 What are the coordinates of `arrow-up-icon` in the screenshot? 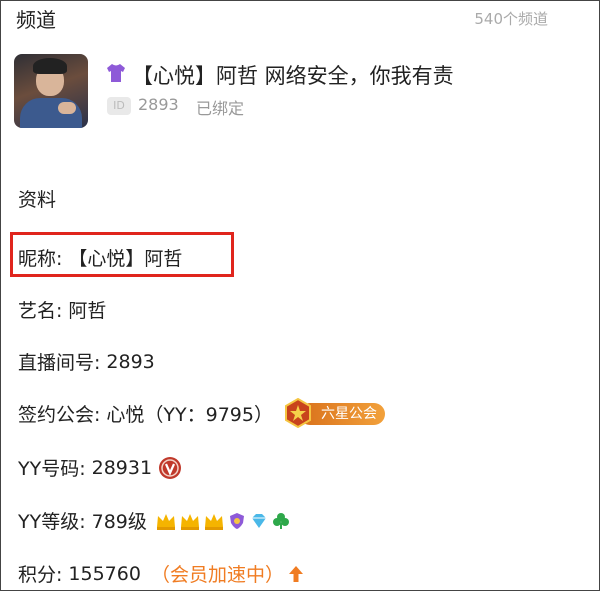 It's located at (295, 573).